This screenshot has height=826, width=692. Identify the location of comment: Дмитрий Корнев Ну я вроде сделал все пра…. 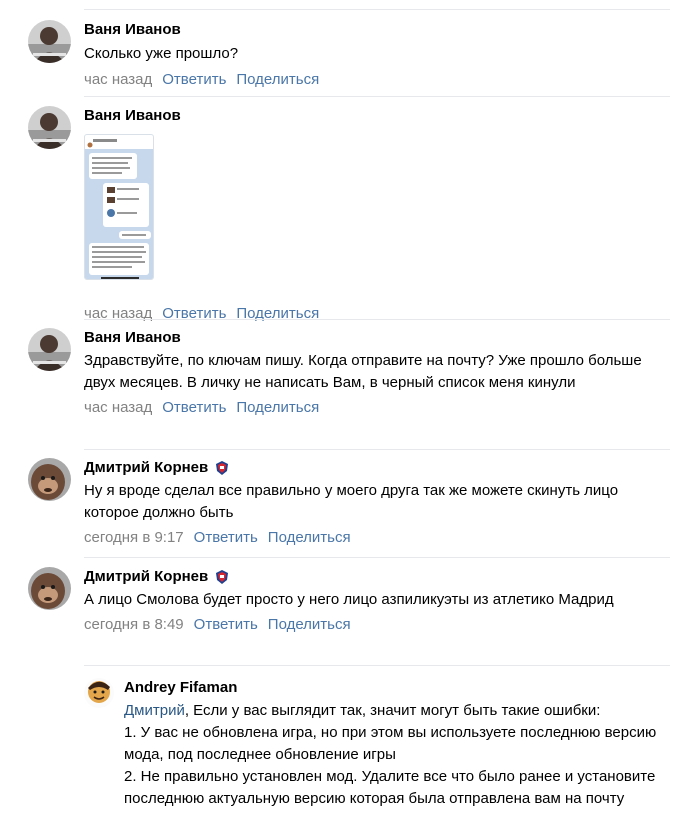
(349, 505).